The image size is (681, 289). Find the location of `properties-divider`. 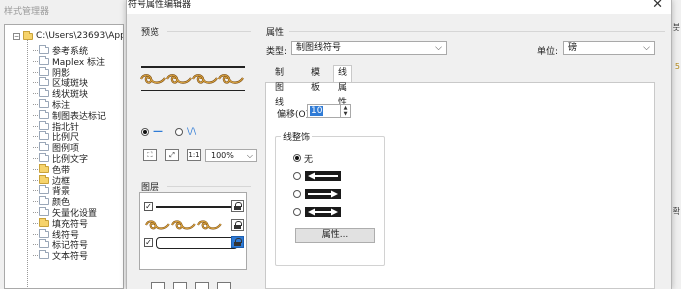

properties-divider is located at coordinates (477, 31).